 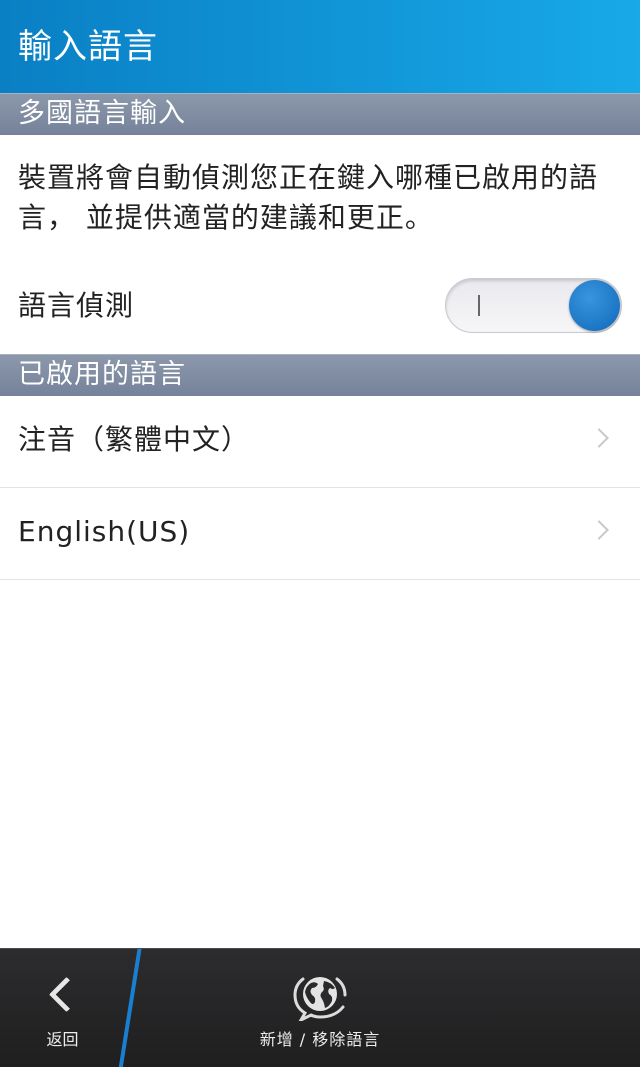 I want to click on action-bar: 返回 新增 / 移除語言, so click(x=320, y=1007).